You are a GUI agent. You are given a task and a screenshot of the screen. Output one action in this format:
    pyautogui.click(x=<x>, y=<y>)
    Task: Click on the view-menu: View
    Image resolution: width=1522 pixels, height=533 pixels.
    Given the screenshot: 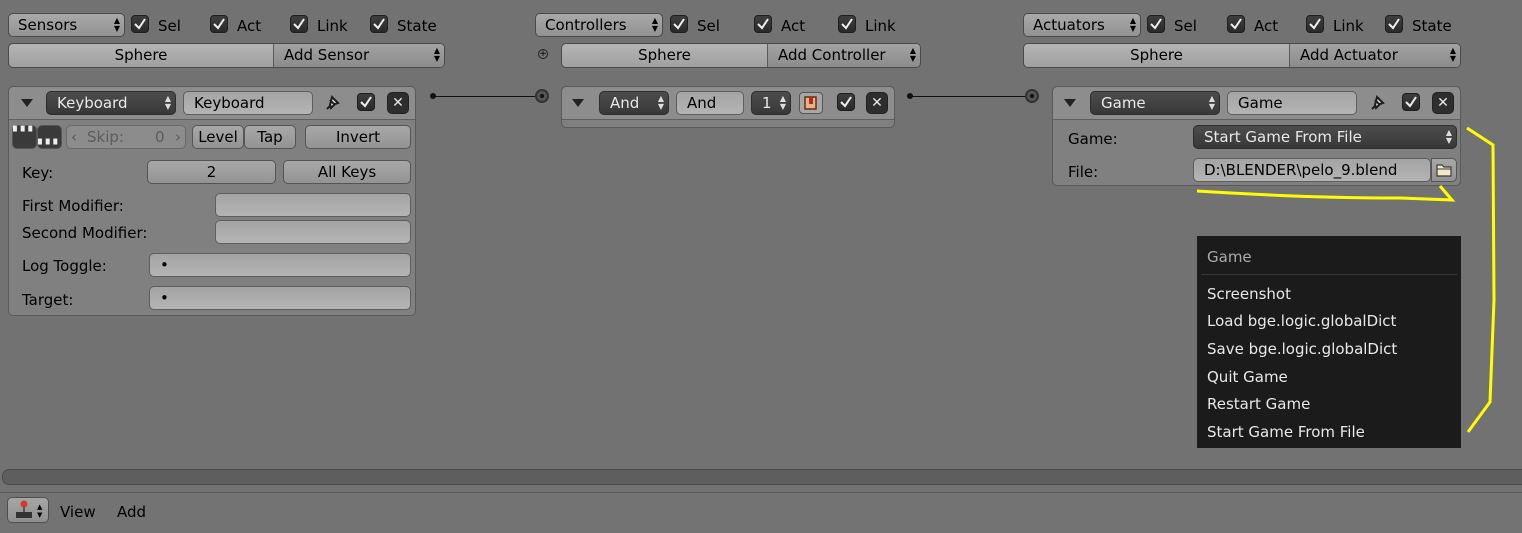 What is the action you would take?
    pyautogui.click(x=78, y=512)
    